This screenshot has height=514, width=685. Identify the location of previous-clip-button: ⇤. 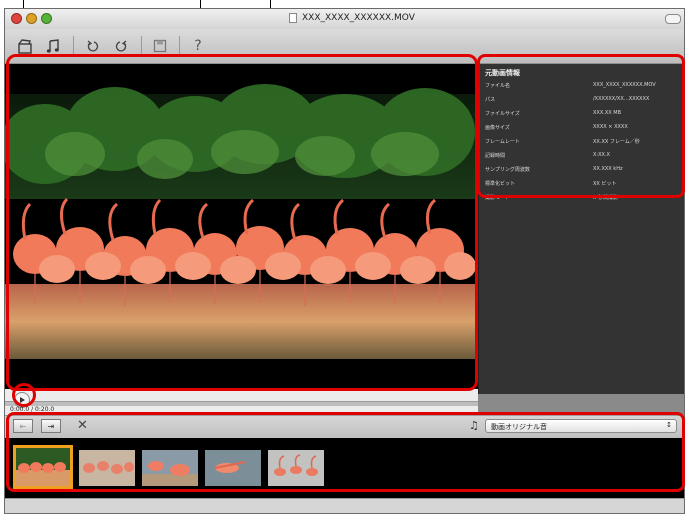
(23, 426).